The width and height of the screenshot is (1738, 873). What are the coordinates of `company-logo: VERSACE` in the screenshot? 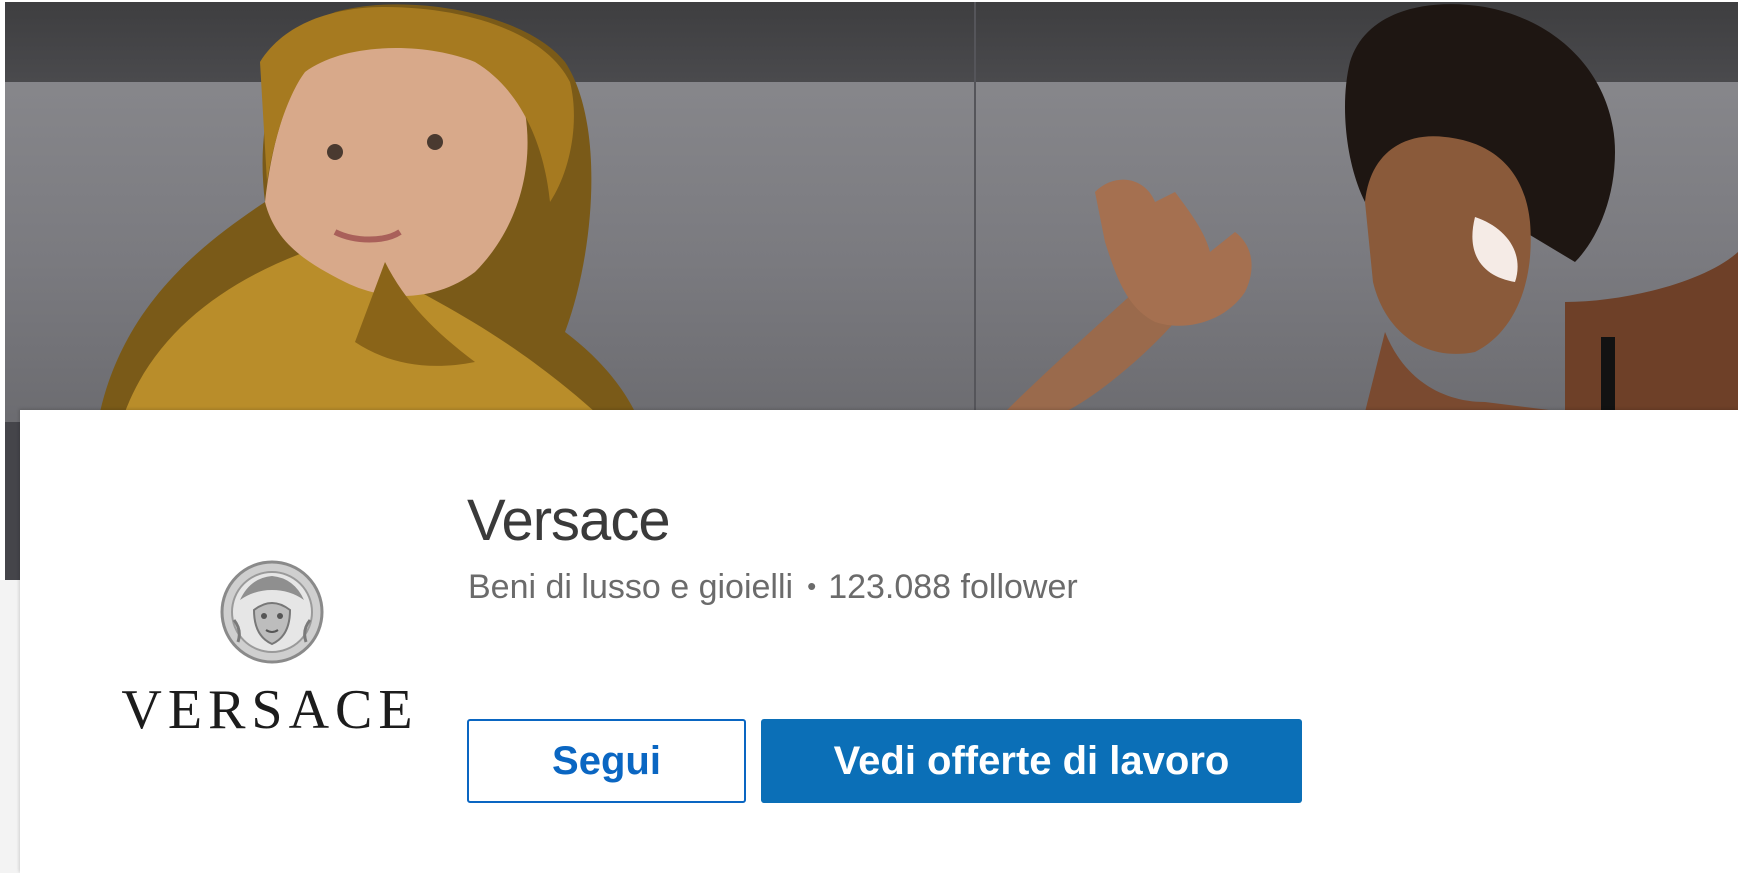 It's located at (270, 652).